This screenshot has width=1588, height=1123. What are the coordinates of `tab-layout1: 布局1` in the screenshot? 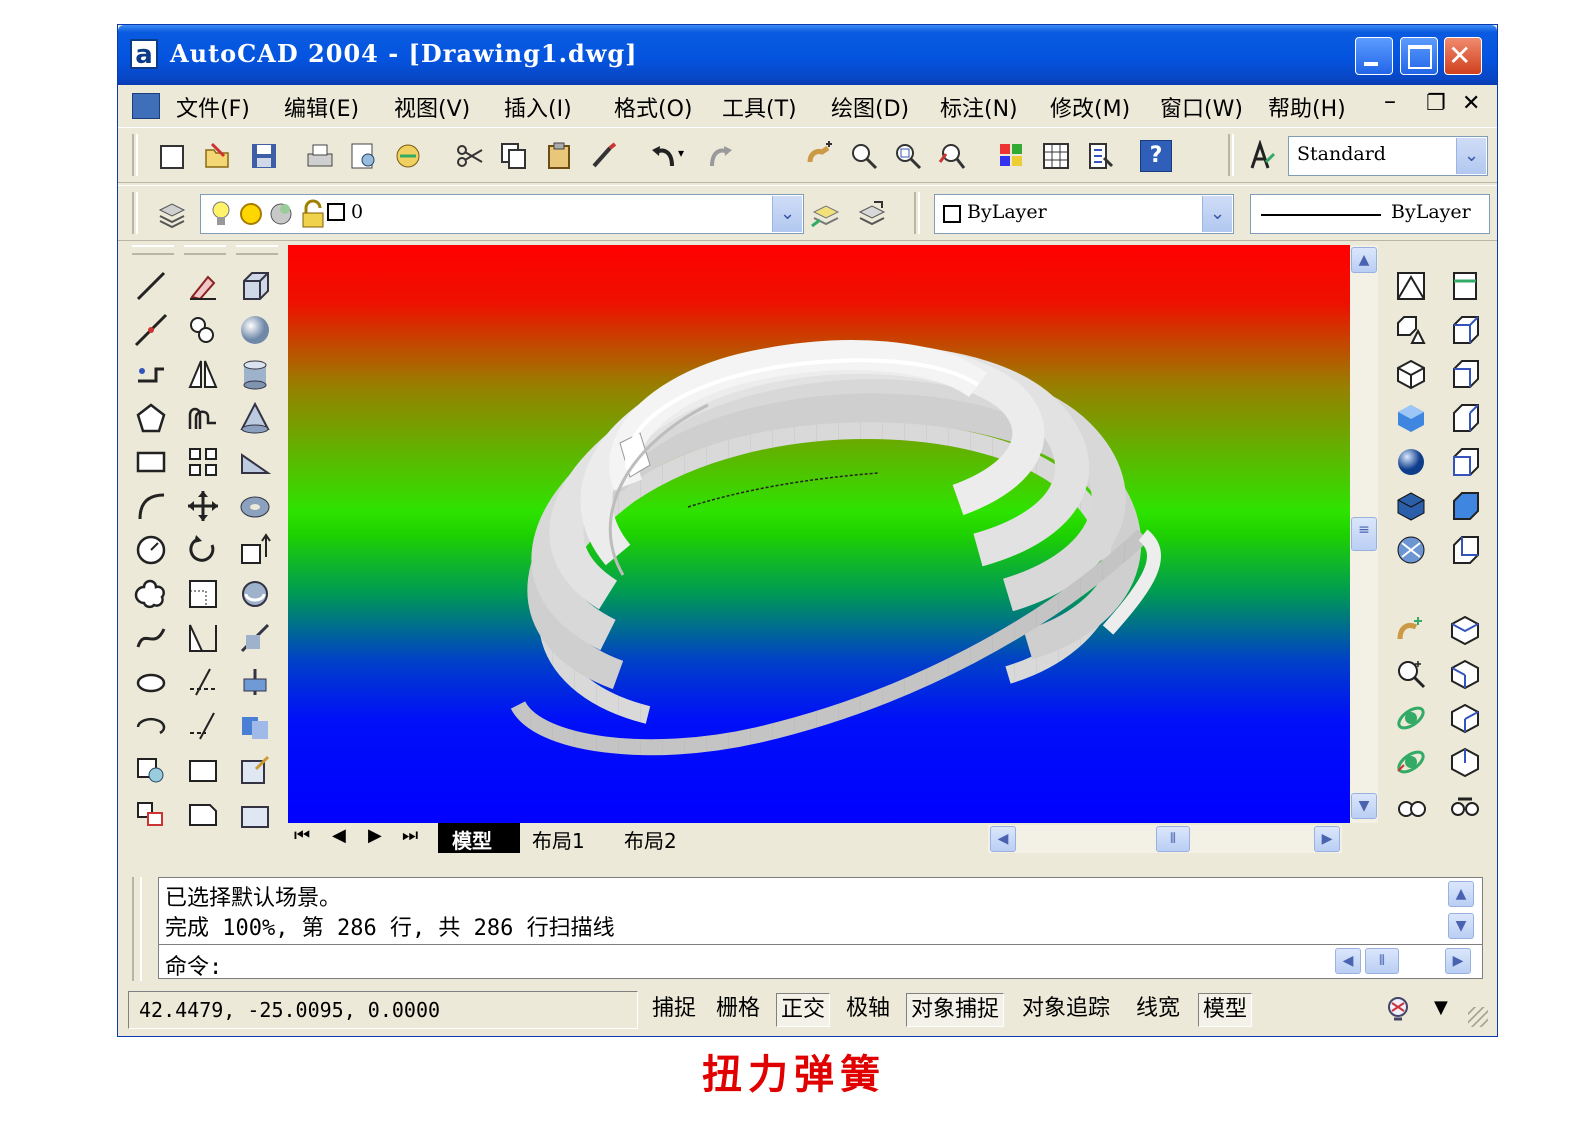 It's located at (558, 839).